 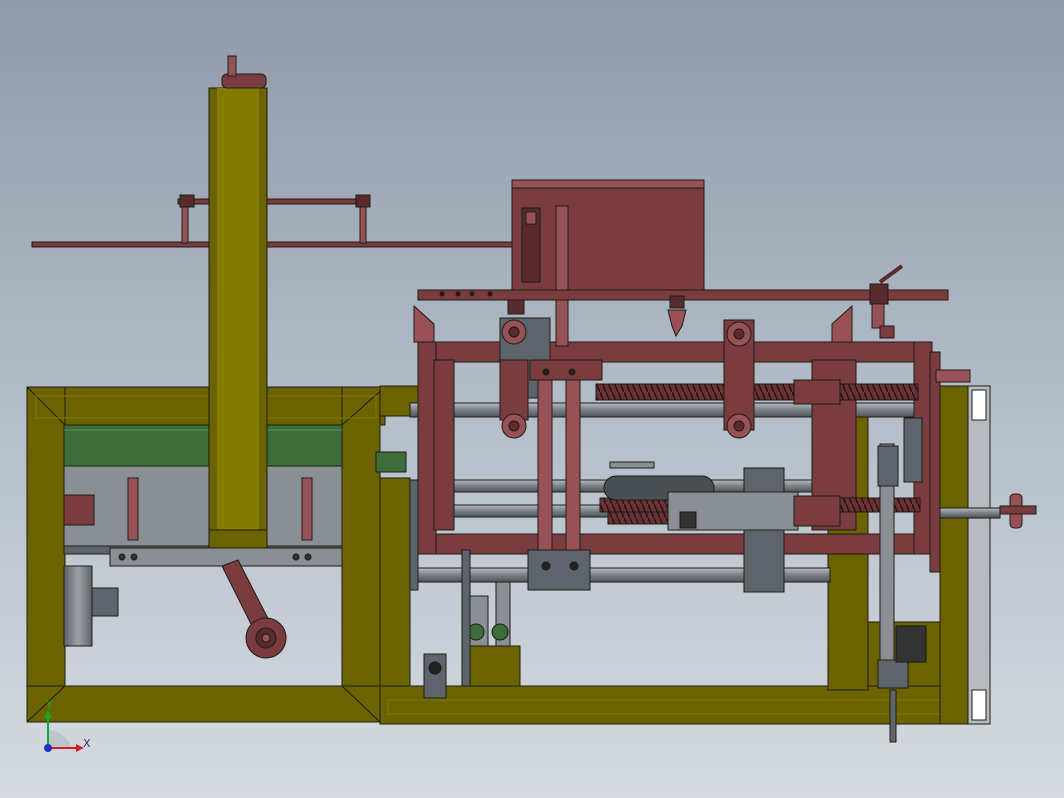 What do you see at coordinates (254, 609) in the screenshot?
I see `swing-arm-wheel` at bounding box center [254, 609].